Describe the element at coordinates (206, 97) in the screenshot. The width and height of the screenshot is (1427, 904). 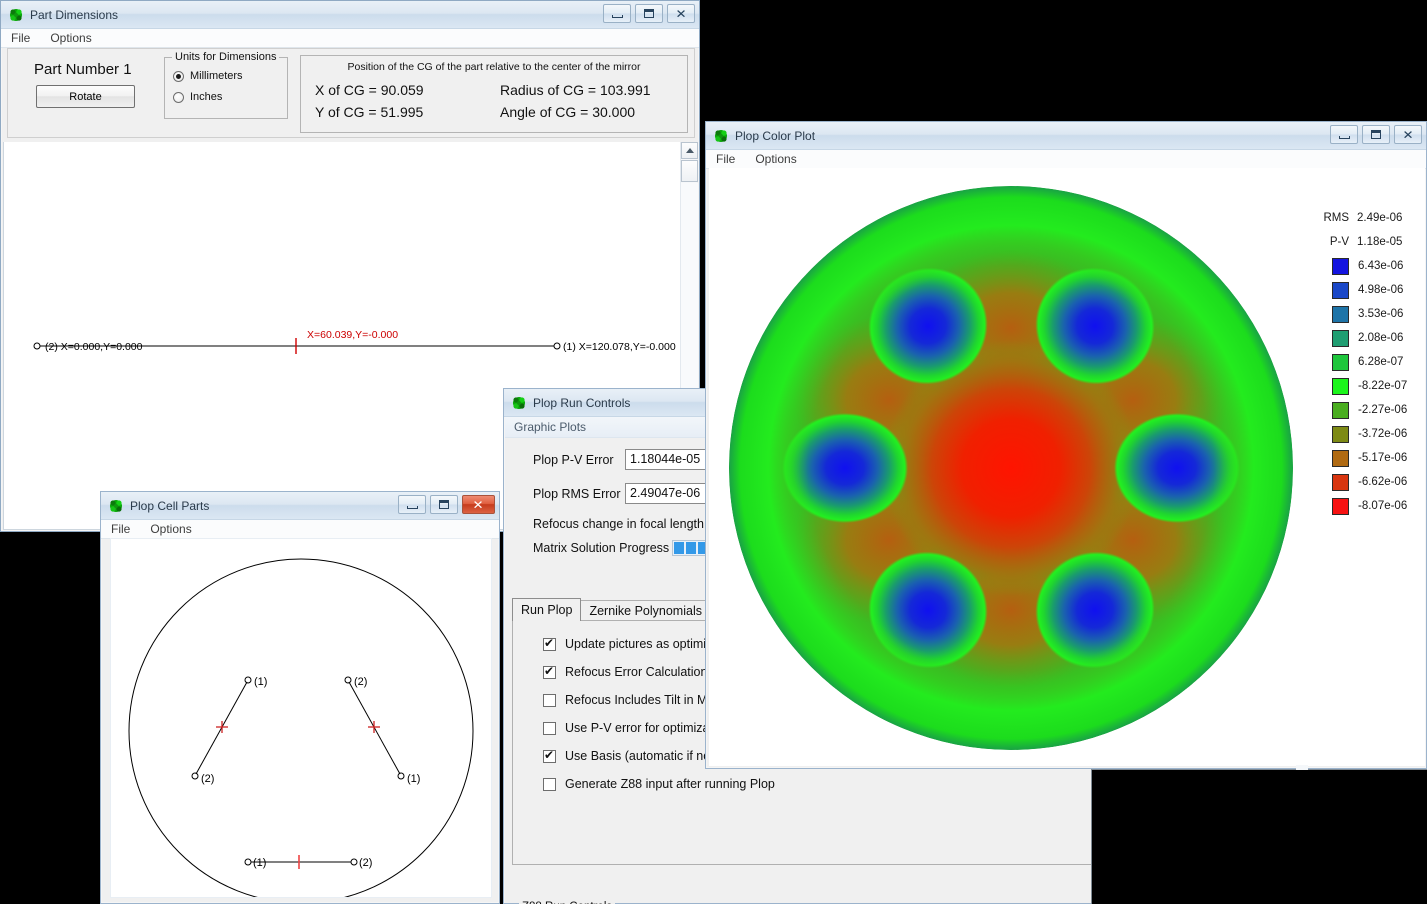
I see `radio-inches-label: Inches` at that location.